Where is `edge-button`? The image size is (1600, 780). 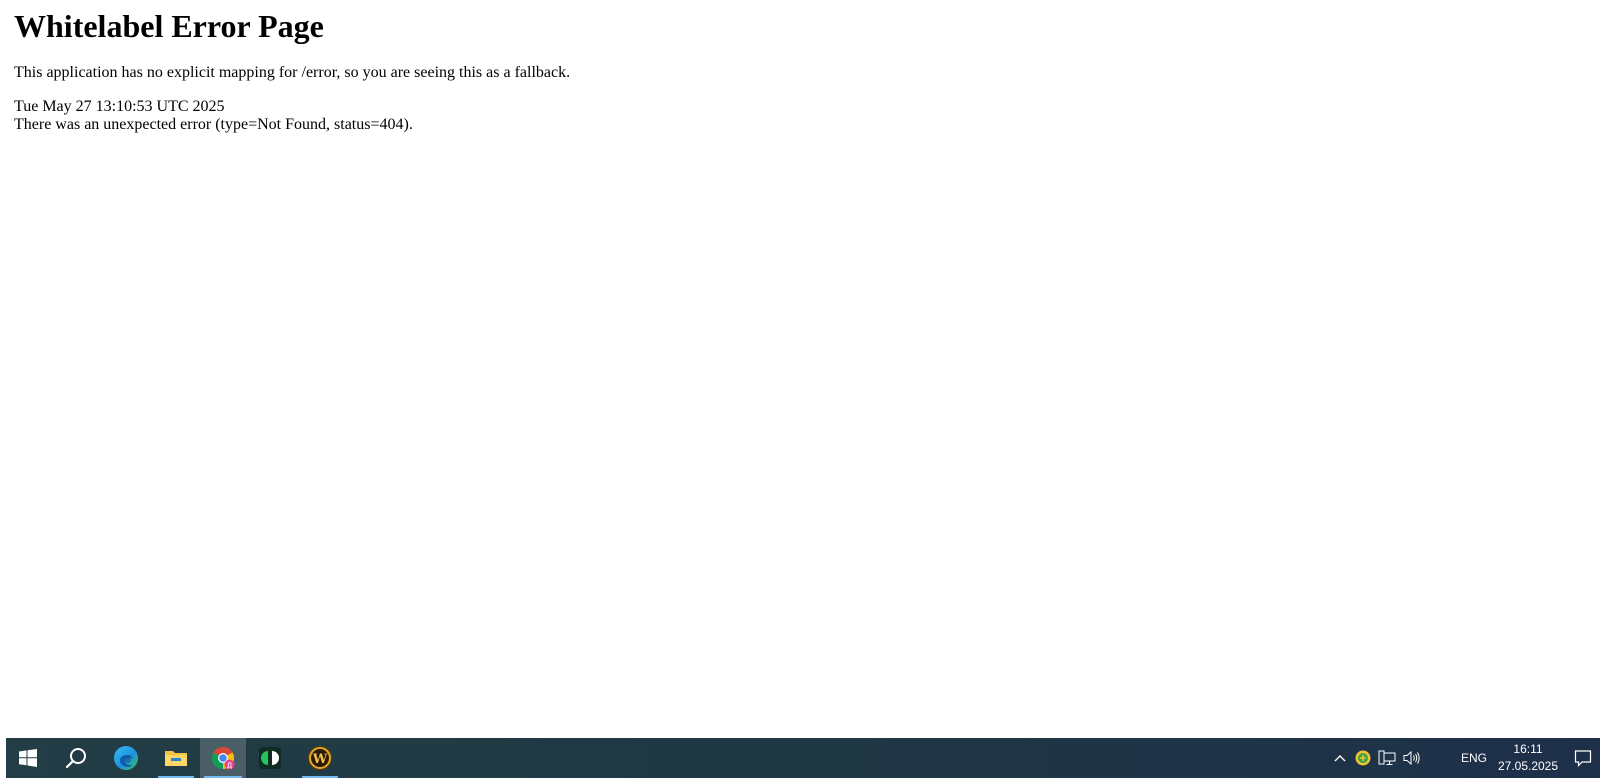 edge-button is located at coordinates (126, 758).